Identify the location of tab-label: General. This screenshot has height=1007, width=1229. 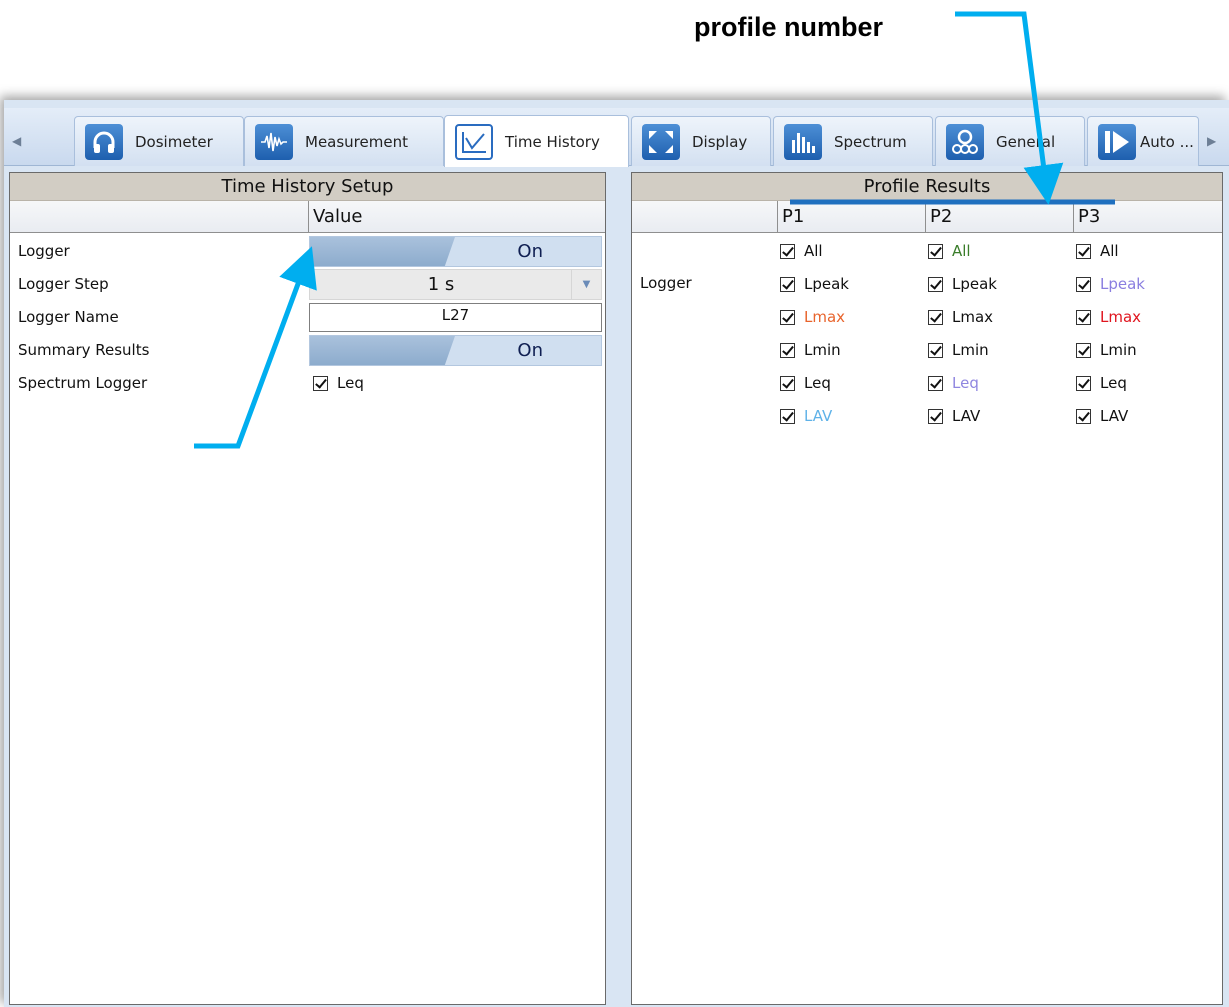
(1026, 141).